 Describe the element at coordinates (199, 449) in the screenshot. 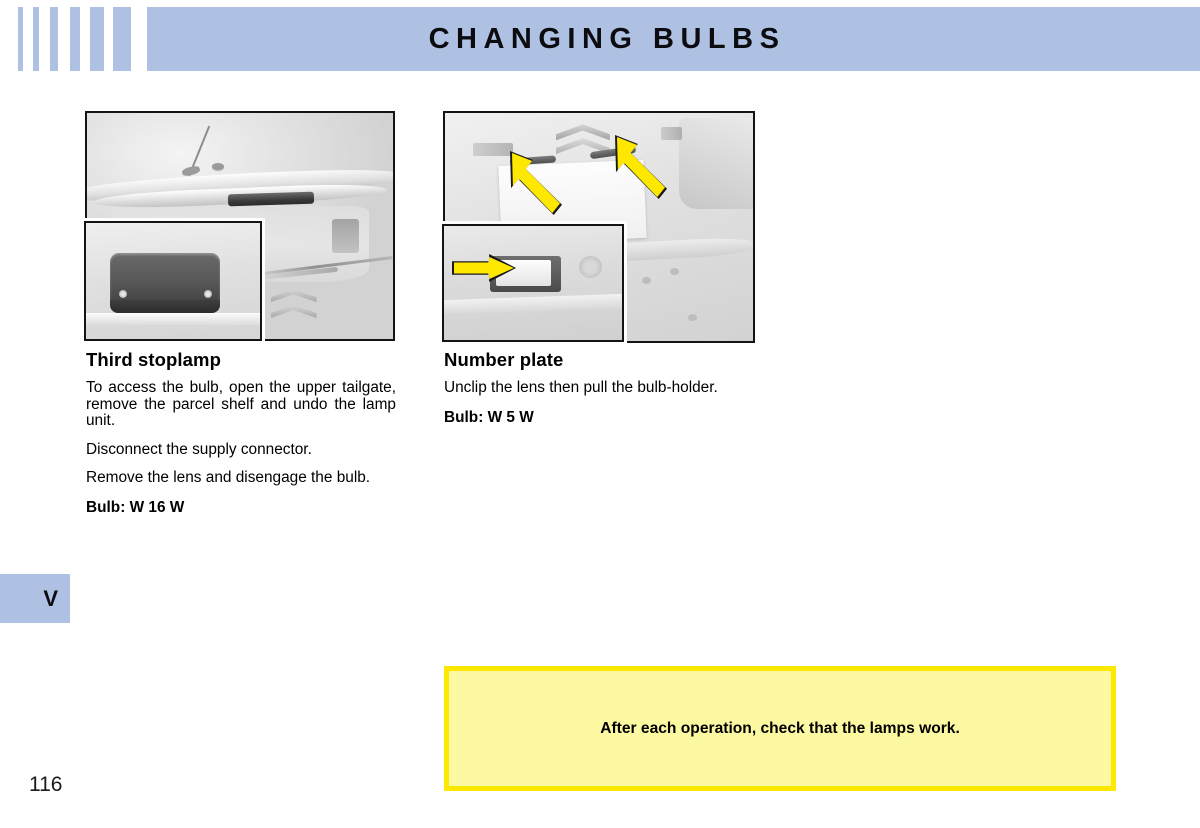

I see `third-stoplamp-paragraph-2: Disconnect the supply connector.` at that location.